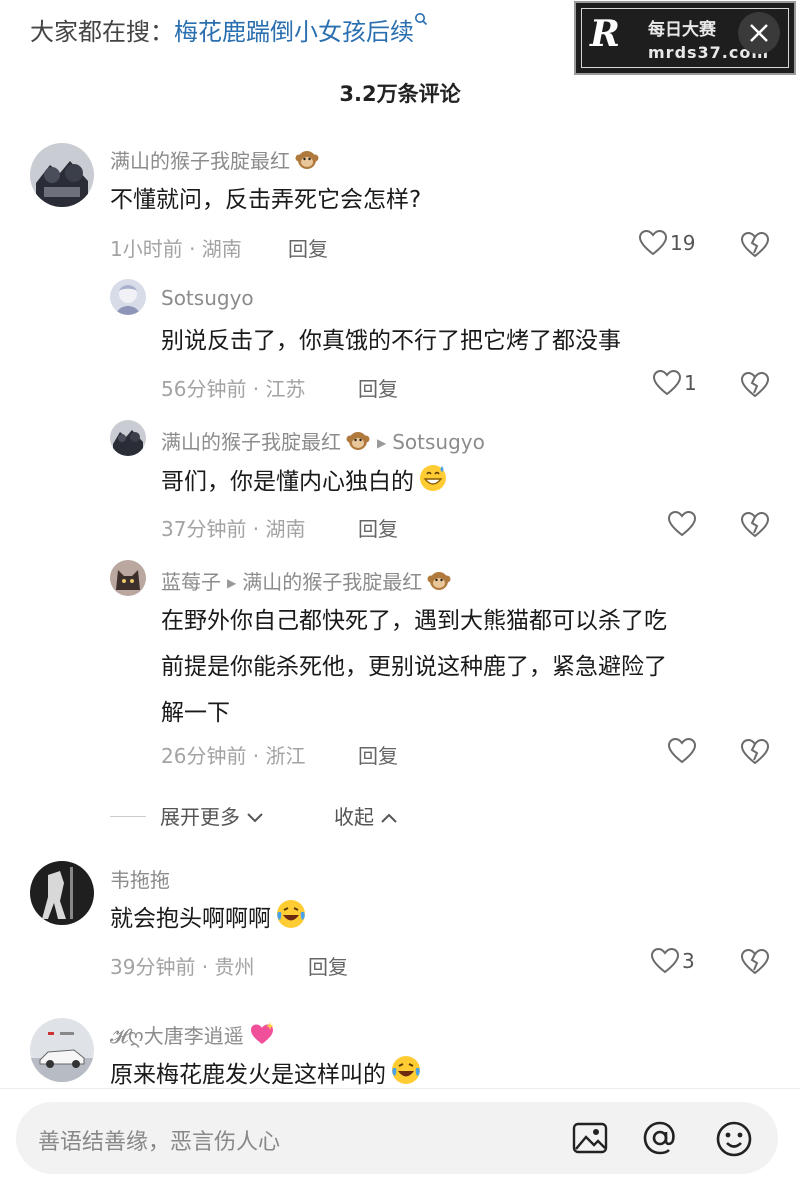 This screenshot has width=800, height=1199. Describe the element at coordinates (682, 30) in the screenshot. I see `watermark-title: 每日大赛` at that location.